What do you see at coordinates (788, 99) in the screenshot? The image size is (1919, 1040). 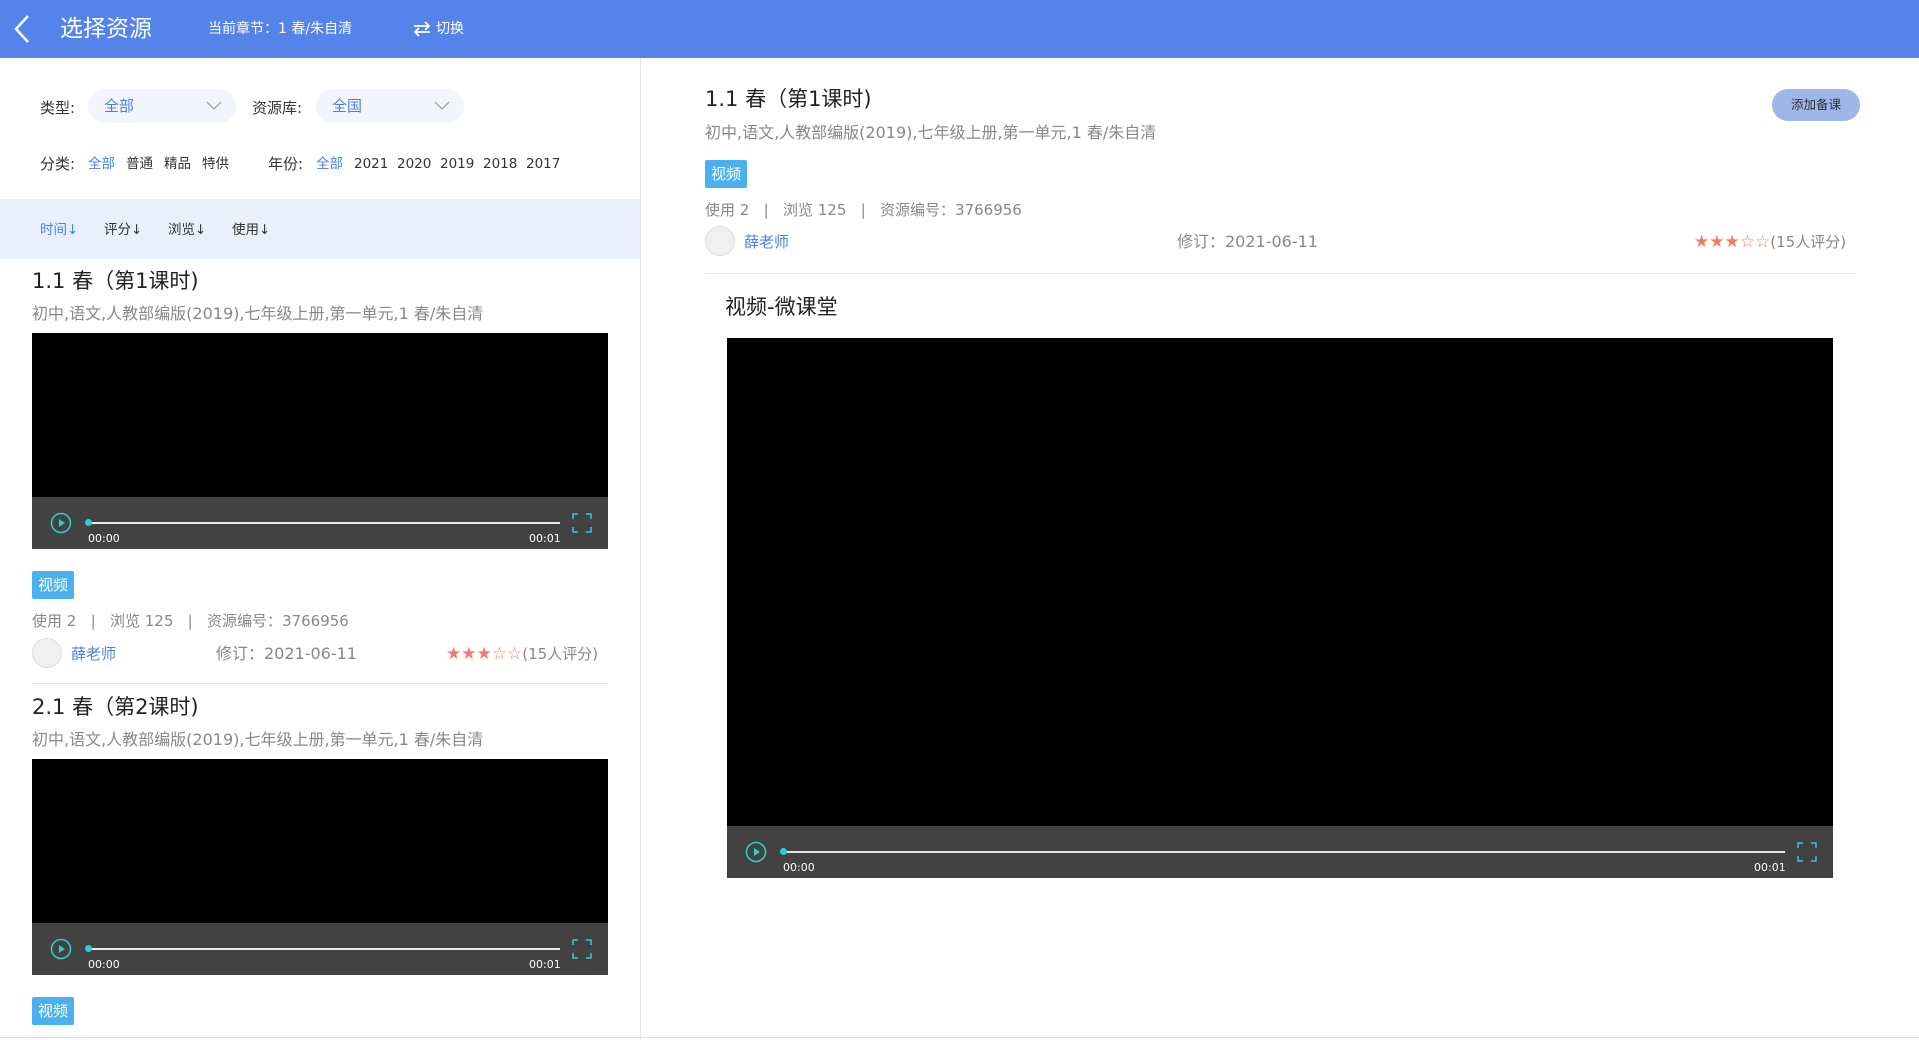 I see `detail-title: 1.1 春（第1课时)` at bounding box center [788, 99].